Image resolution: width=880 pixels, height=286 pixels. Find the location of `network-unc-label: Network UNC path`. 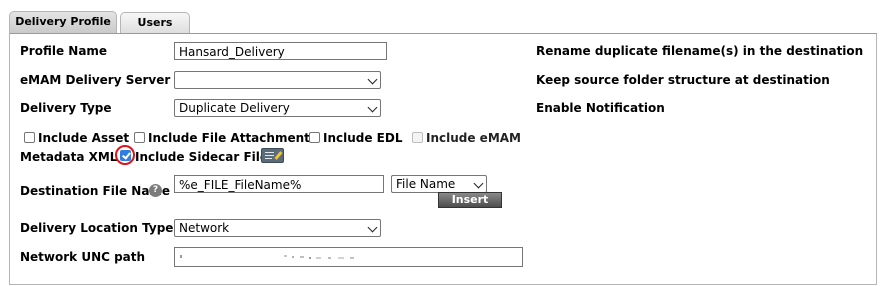

network-unc-label: Network UNC path is located at coordinates (83, 257).